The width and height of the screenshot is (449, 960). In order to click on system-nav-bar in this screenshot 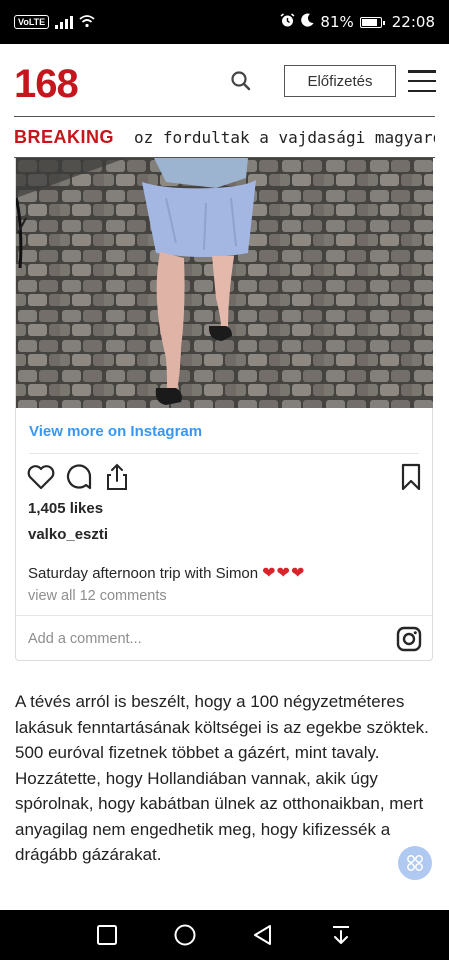, I will do `click(224, 935)`.